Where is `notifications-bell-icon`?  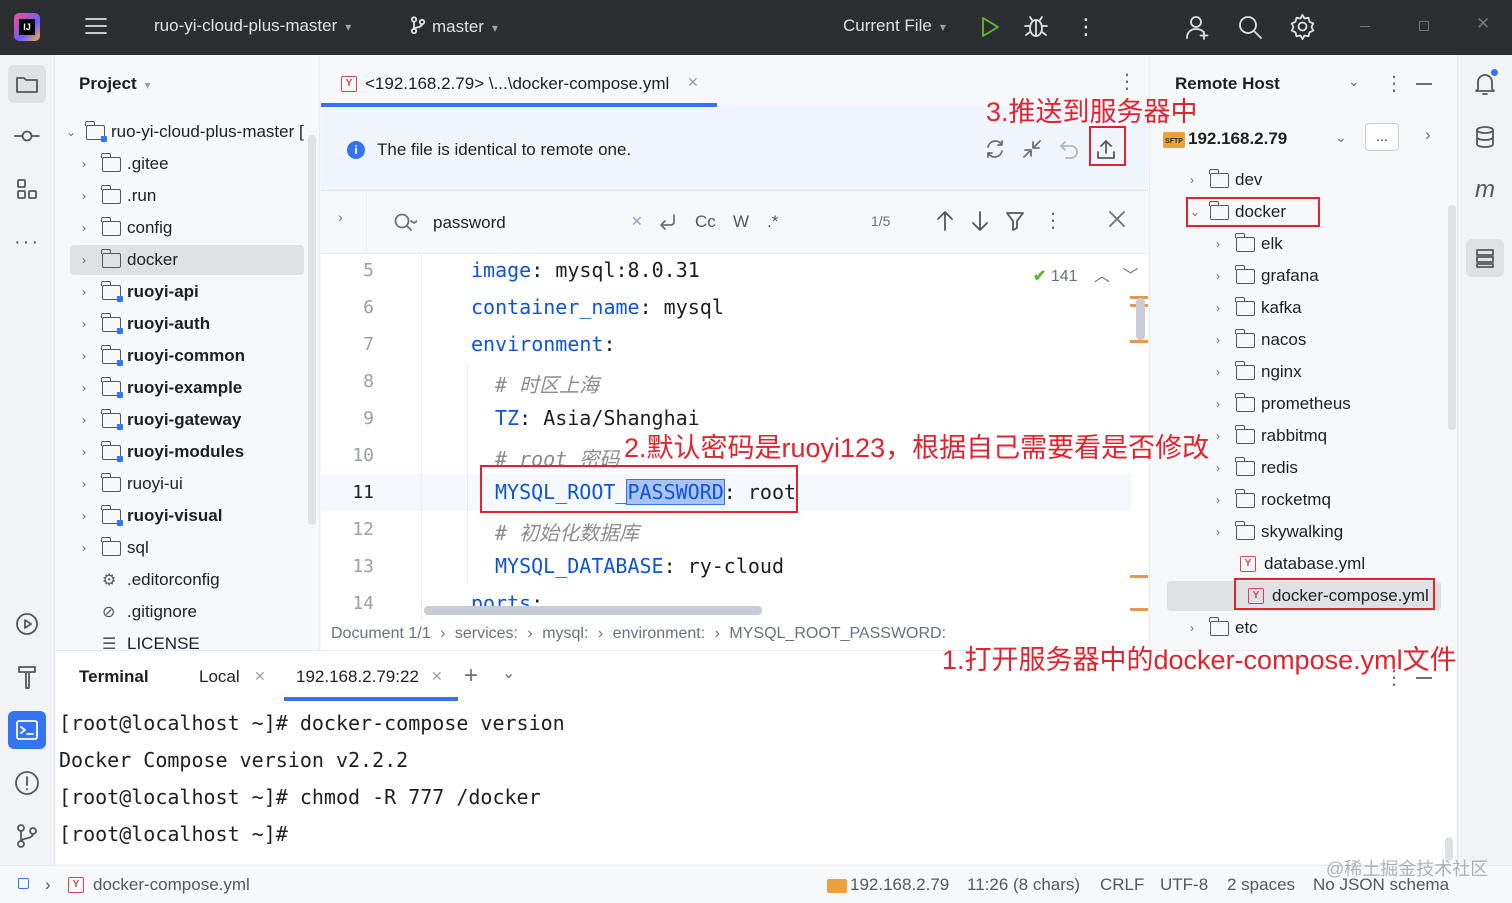 notifications-bell-icon is located at coordinates (1485, 84).